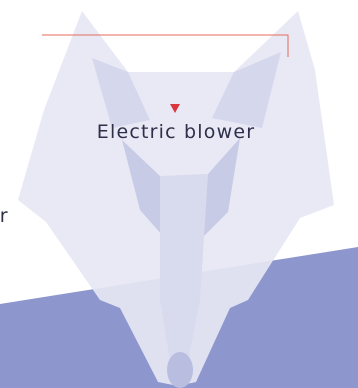  Describe the element at coordinates (4, 216) in the screenshot. I see `edge-label: er` at that location.